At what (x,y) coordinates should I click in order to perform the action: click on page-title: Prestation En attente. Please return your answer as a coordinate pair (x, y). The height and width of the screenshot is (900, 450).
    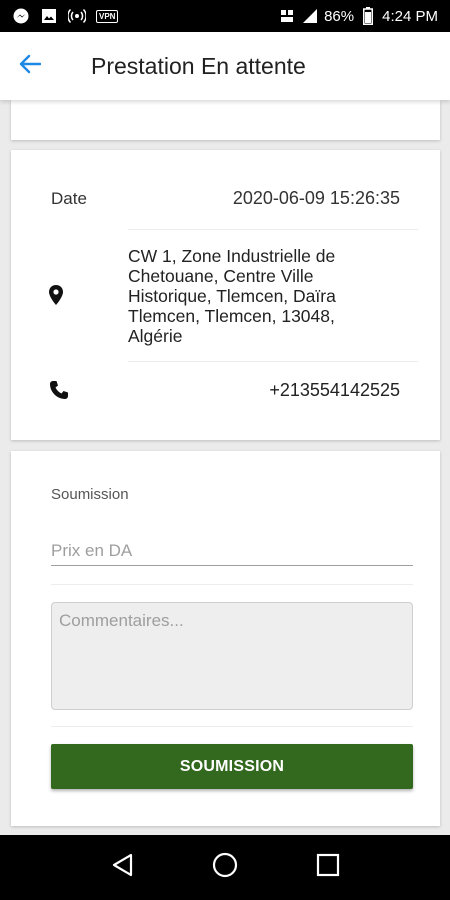
    Looking at the image, I should click on (198, 65).